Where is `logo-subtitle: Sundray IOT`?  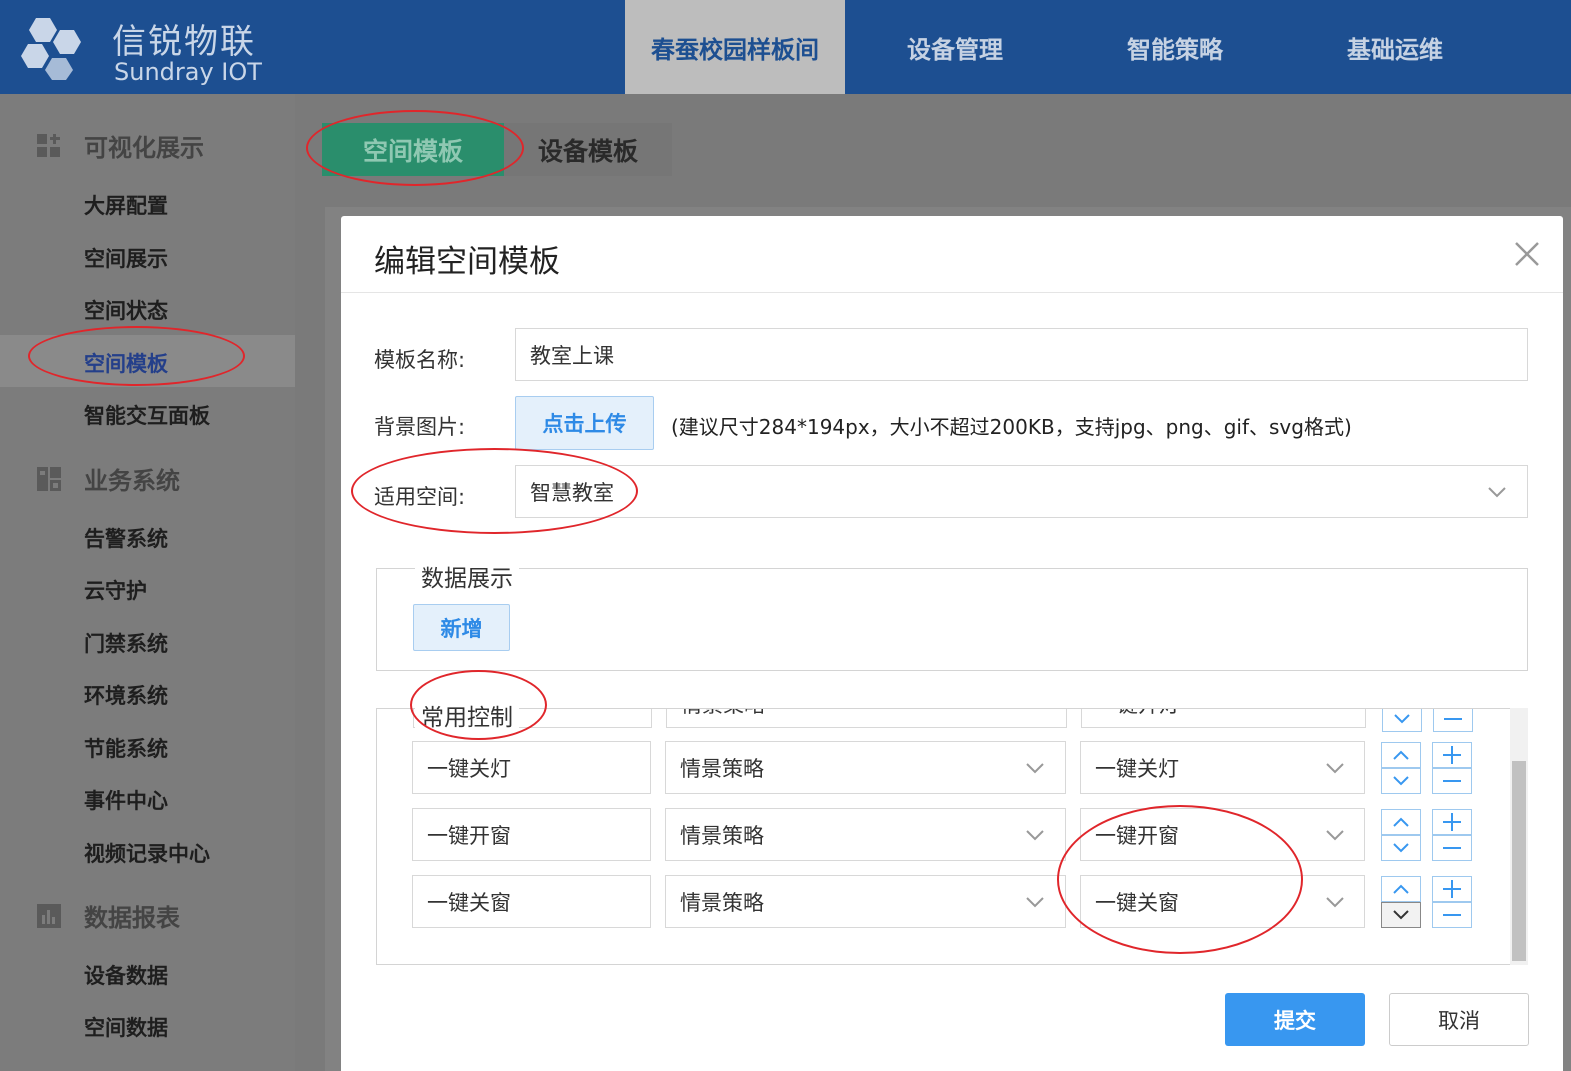
logo-subtitle: Sundray IOT is located at coordinates (188, 72).